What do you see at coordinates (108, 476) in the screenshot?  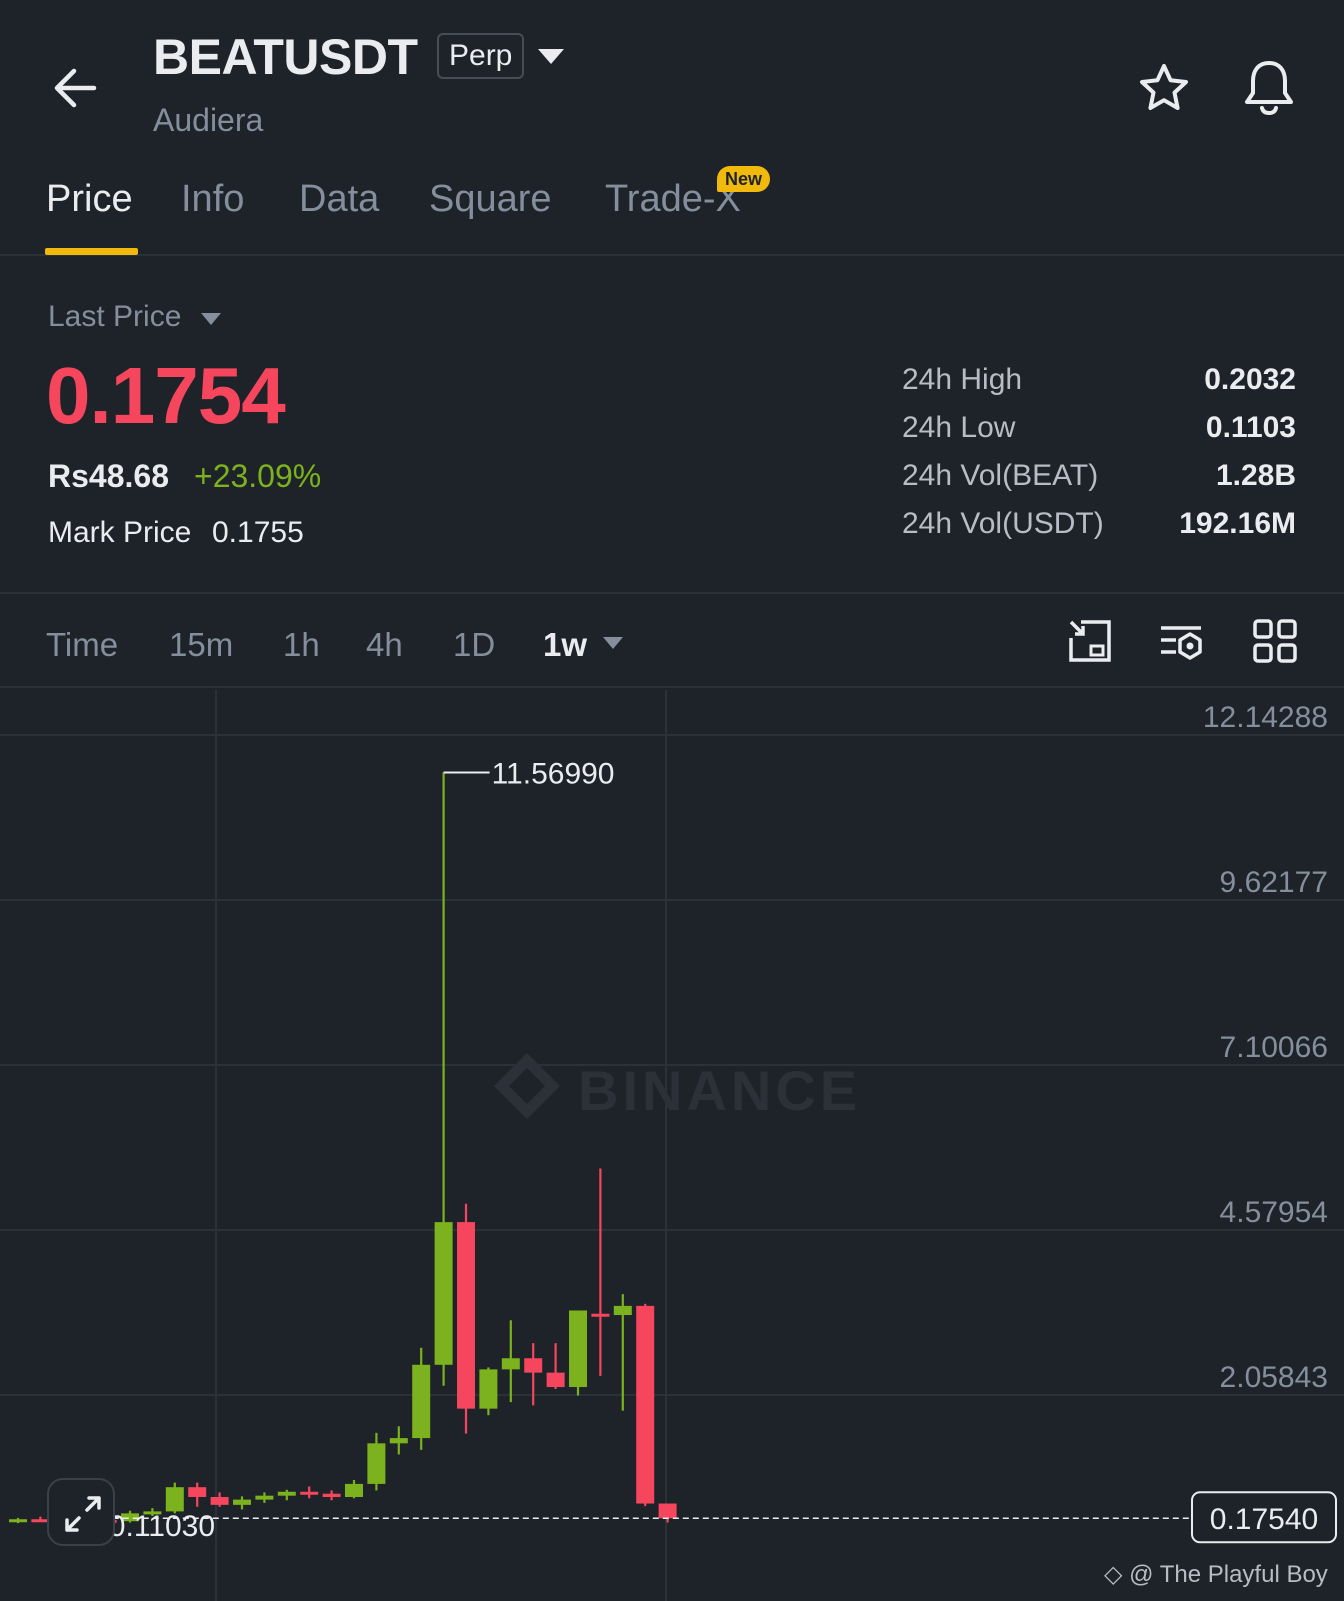 I see `fiat-price: Rs48.68` at bounding box center [108, 476].